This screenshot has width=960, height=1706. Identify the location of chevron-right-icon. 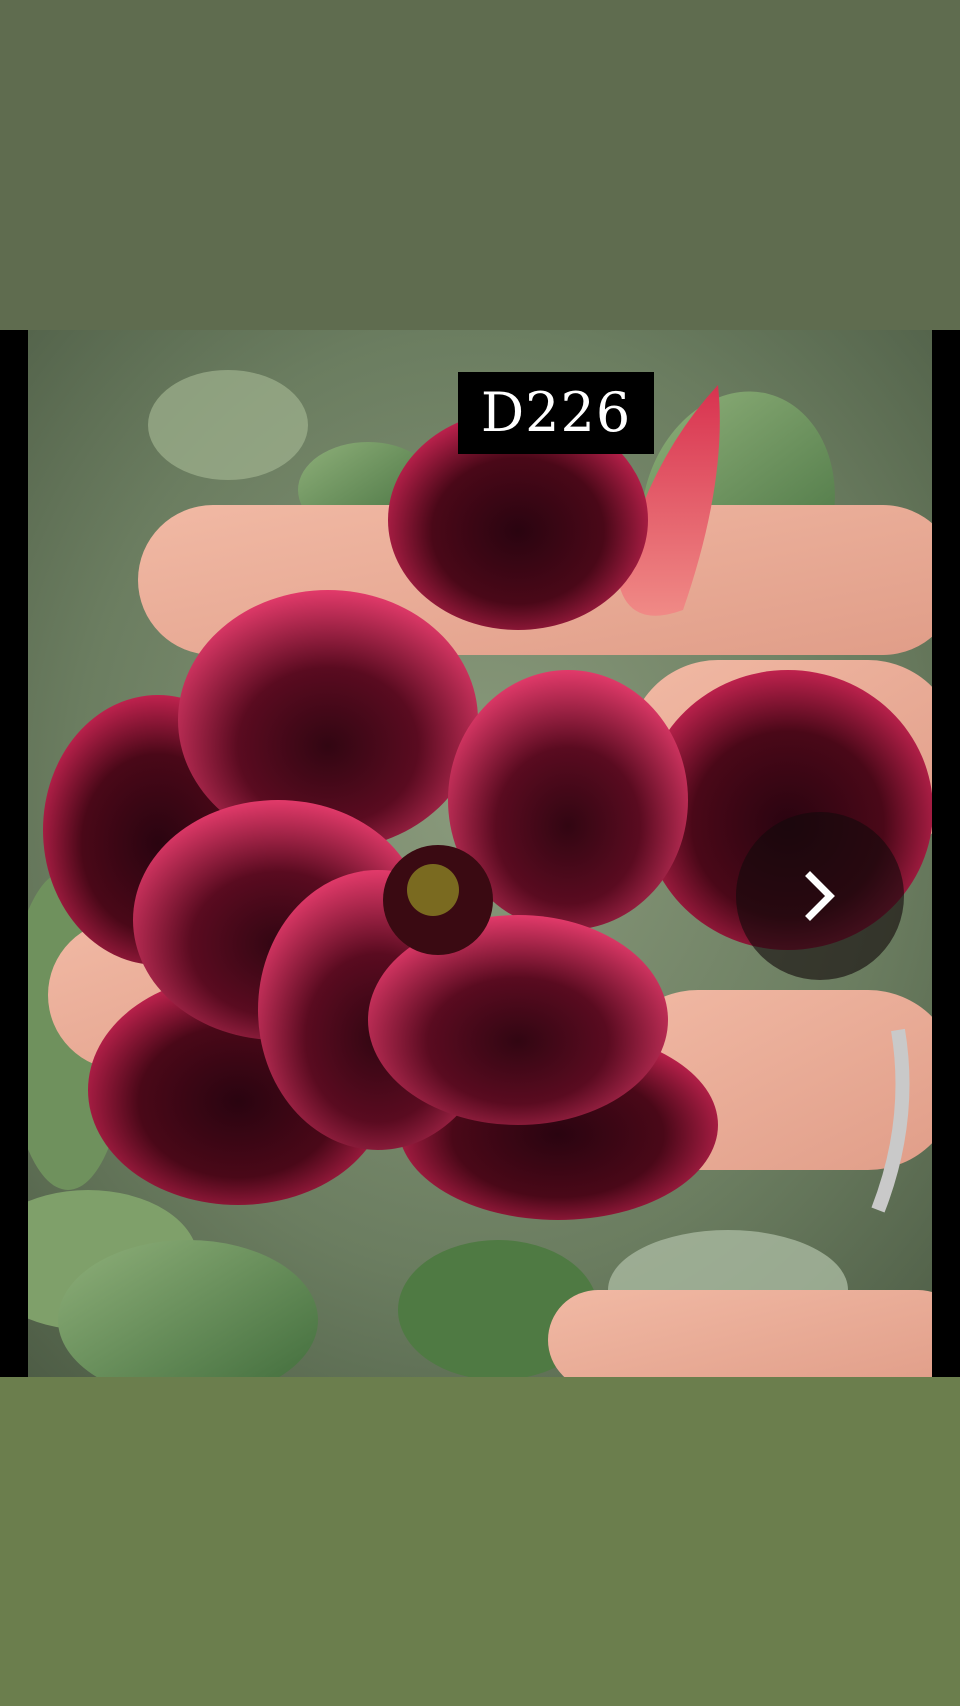
(820, 896).